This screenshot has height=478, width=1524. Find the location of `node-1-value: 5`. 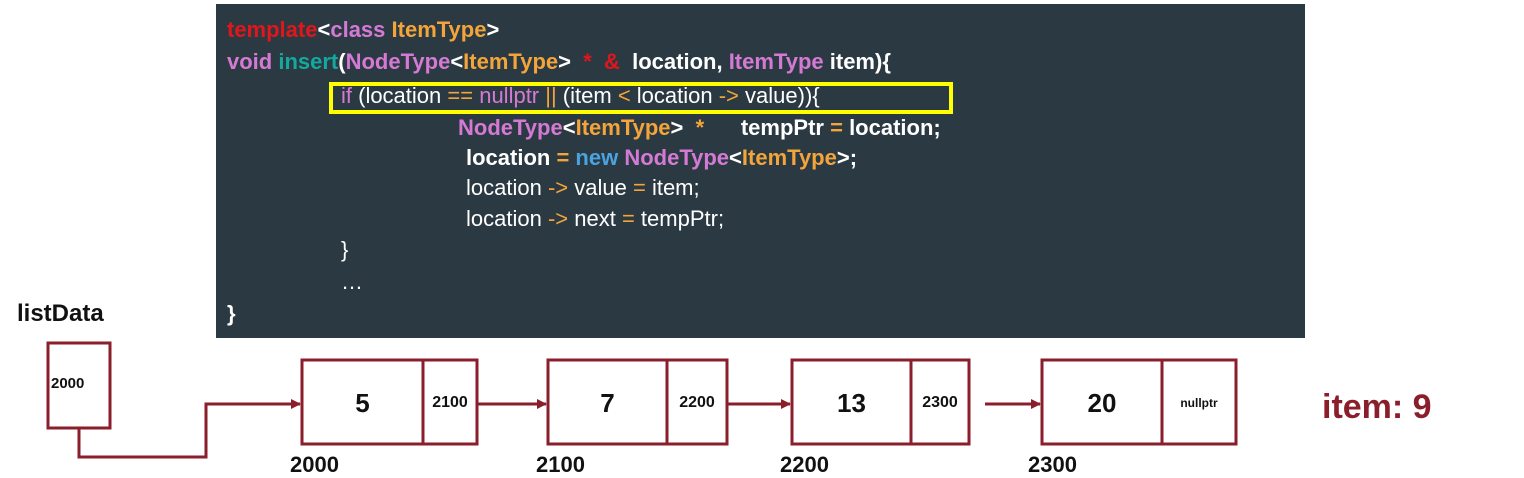

node-1-value: 5 is located at coordinates (362, 403).